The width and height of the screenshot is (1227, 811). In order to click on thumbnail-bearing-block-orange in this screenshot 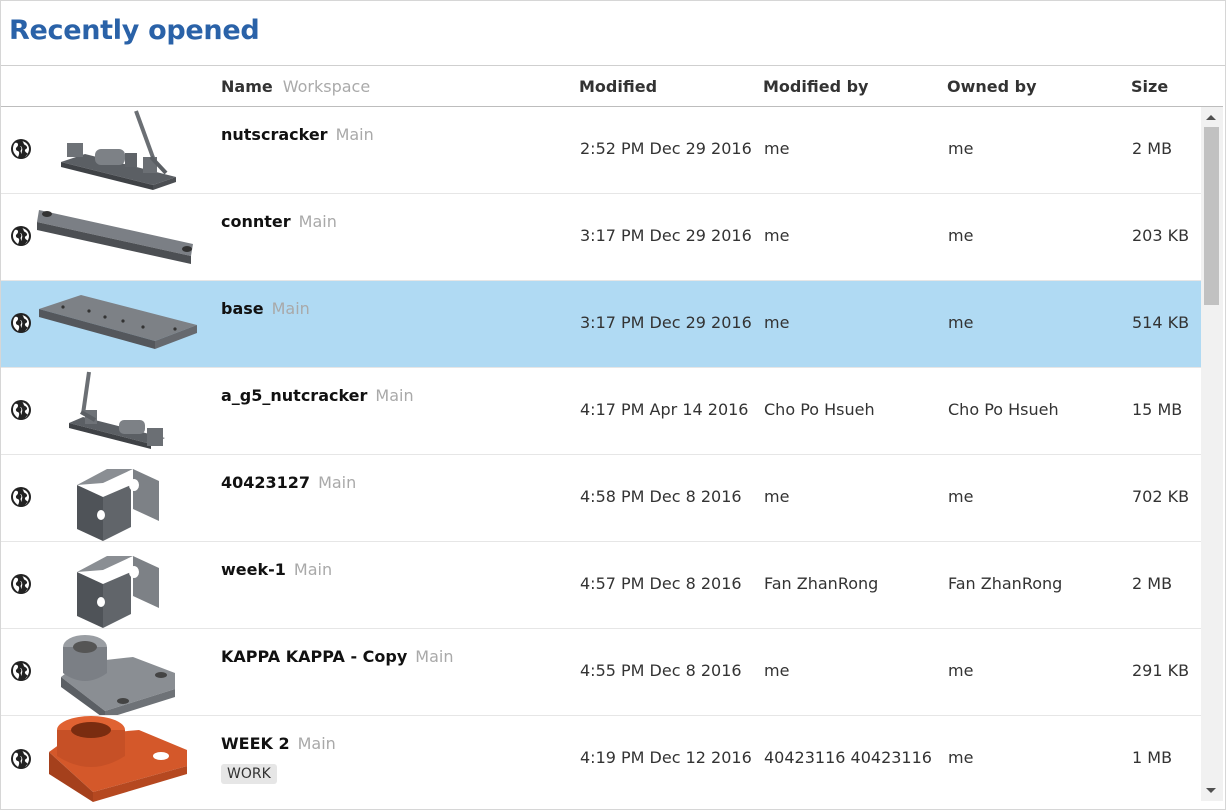, I will do `click(118, 759)`.